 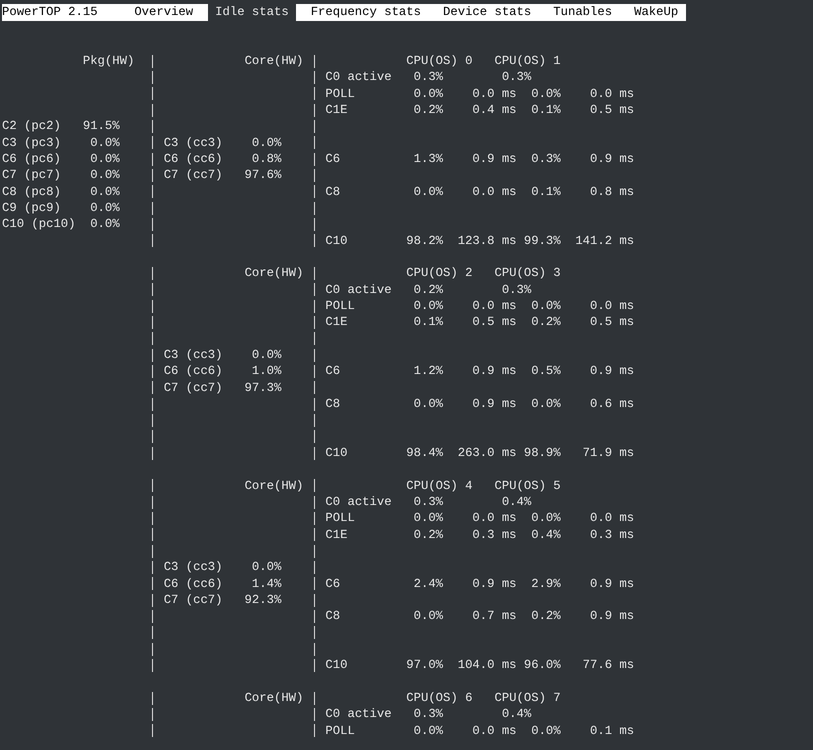 I want to click on tab: Idle stats, so click(x=252, y=12).